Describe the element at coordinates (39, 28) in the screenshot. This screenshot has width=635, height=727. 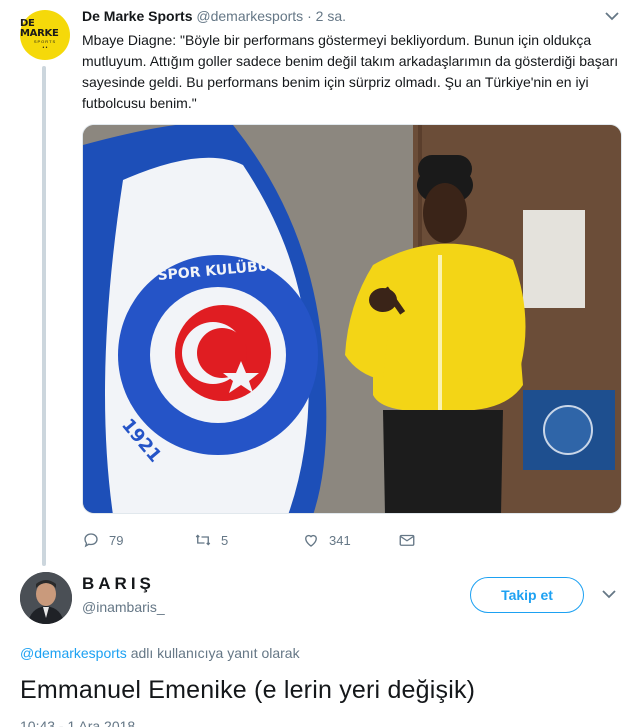
I see `avatar-logo-text: DE MARKE` at that location.